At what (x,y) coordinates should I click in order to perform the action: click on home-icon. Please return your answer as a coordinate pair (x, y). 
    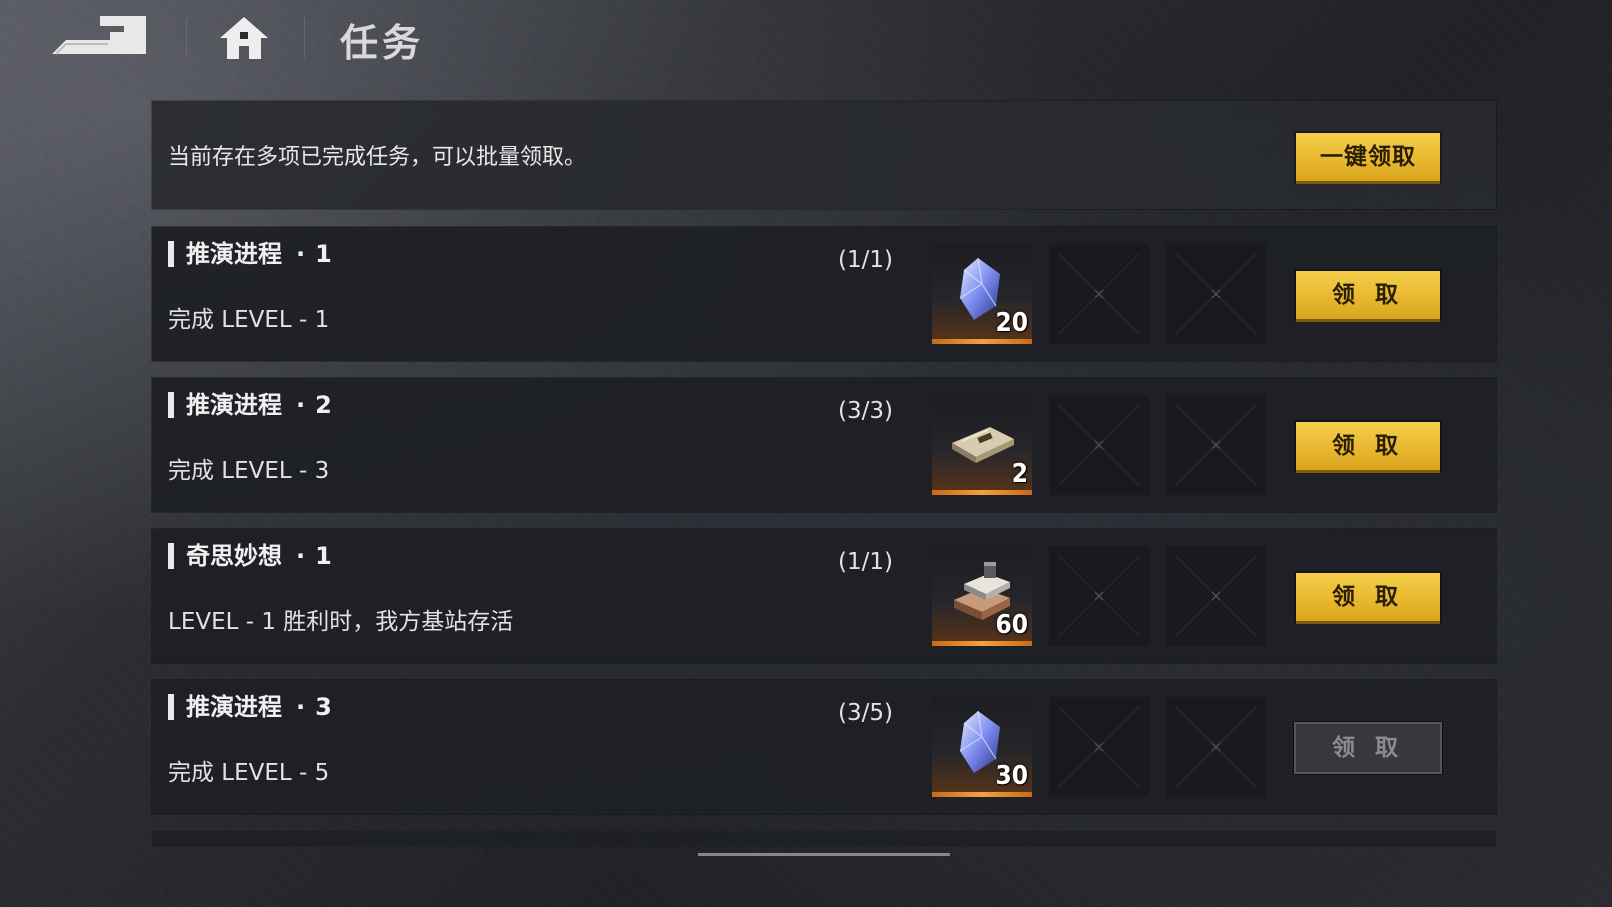
    Looking at the image, I should click on (244, 38).